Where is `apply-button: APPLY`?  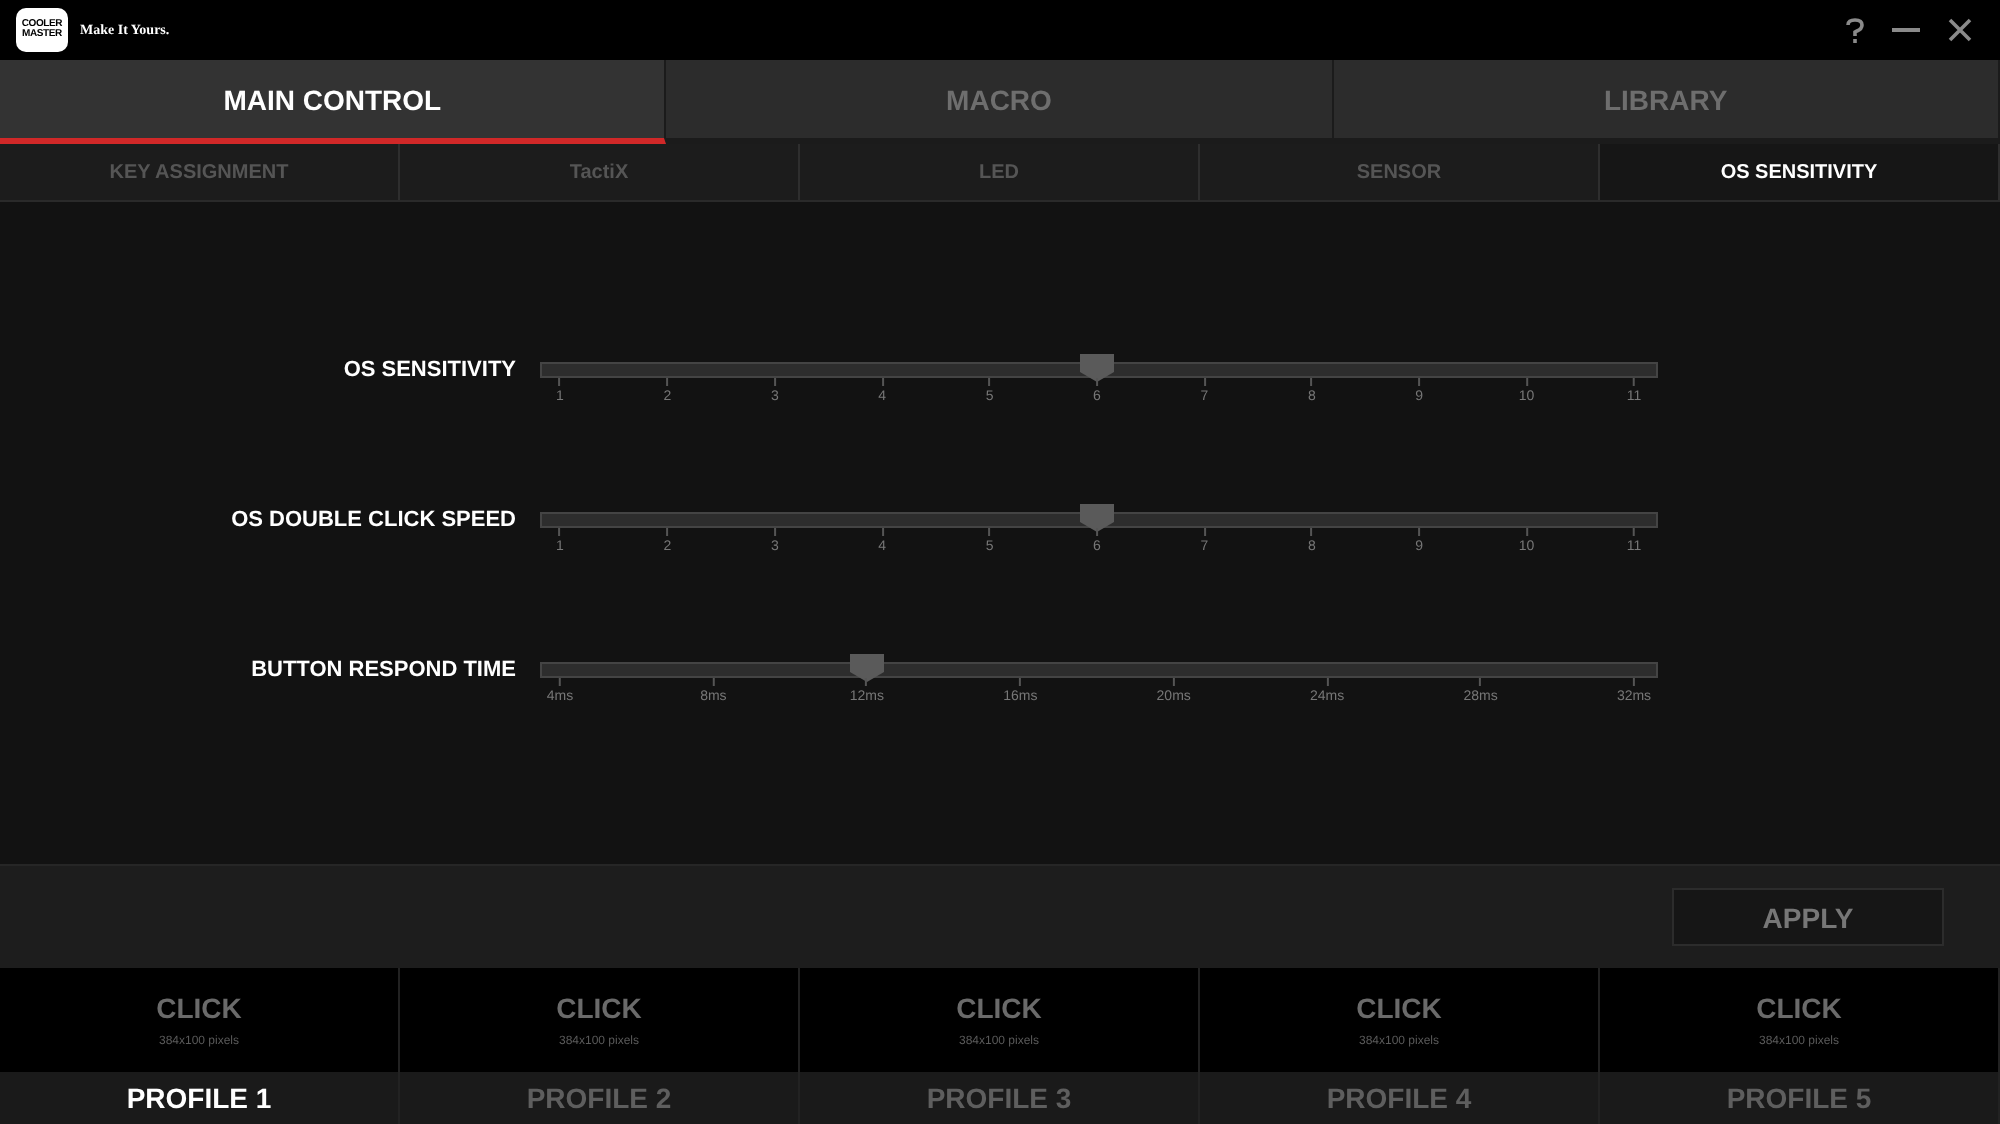
apply-button: APPLY is located at coordinates (1808, 917).